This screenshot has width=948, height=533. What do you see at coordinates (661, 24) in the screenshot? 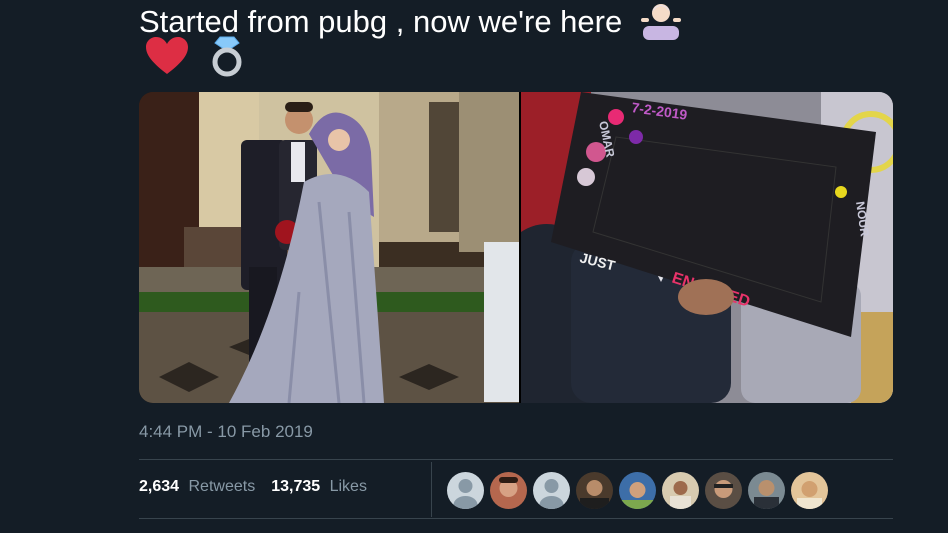
I see `woman-shrugging-icon` at bounding box center [661, 24].